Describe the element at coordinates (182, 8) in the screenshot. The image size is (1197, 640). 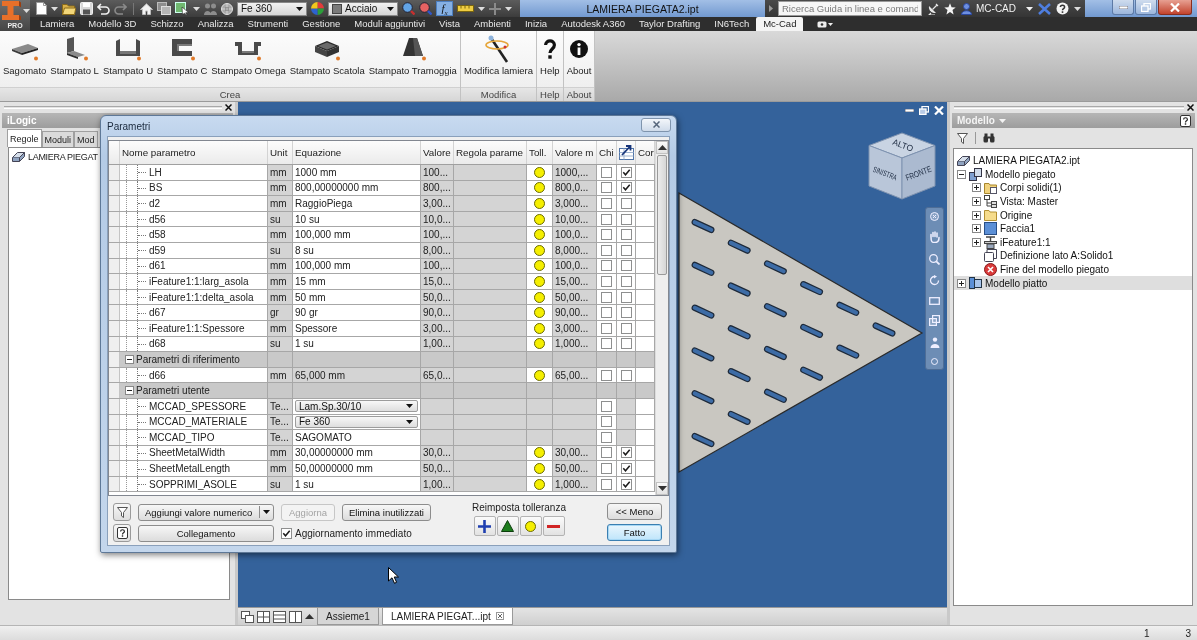
I see `select-box-icon` at that location.